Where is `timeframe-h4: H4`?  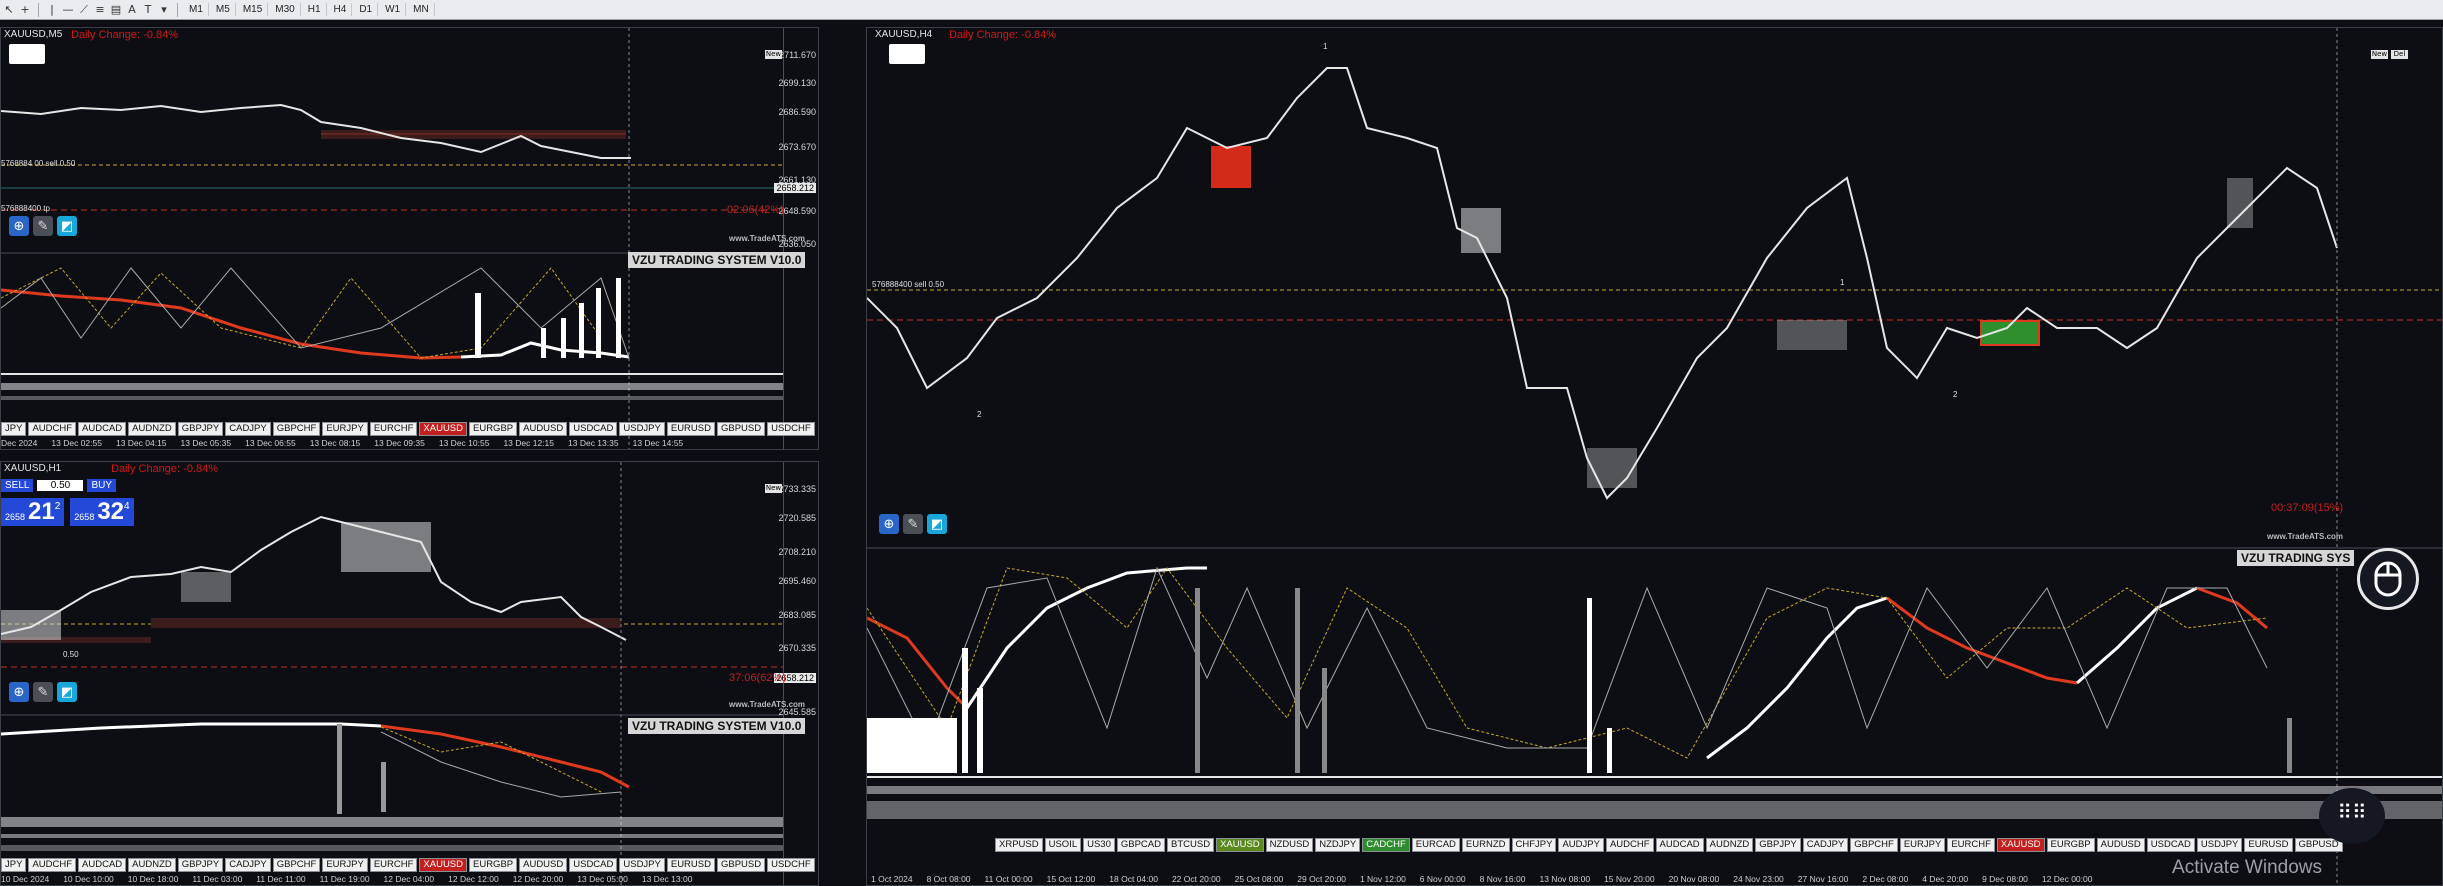
timeframe-h4: H4 is located at coordinates (341, 9).